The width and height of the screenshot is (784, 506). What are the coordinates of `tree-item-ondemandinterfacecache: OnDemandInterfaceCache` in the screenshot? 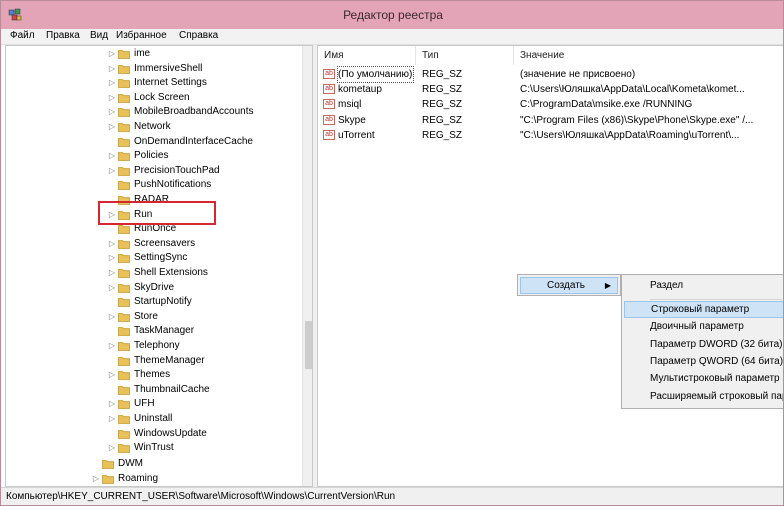 It's located at (153, 142).